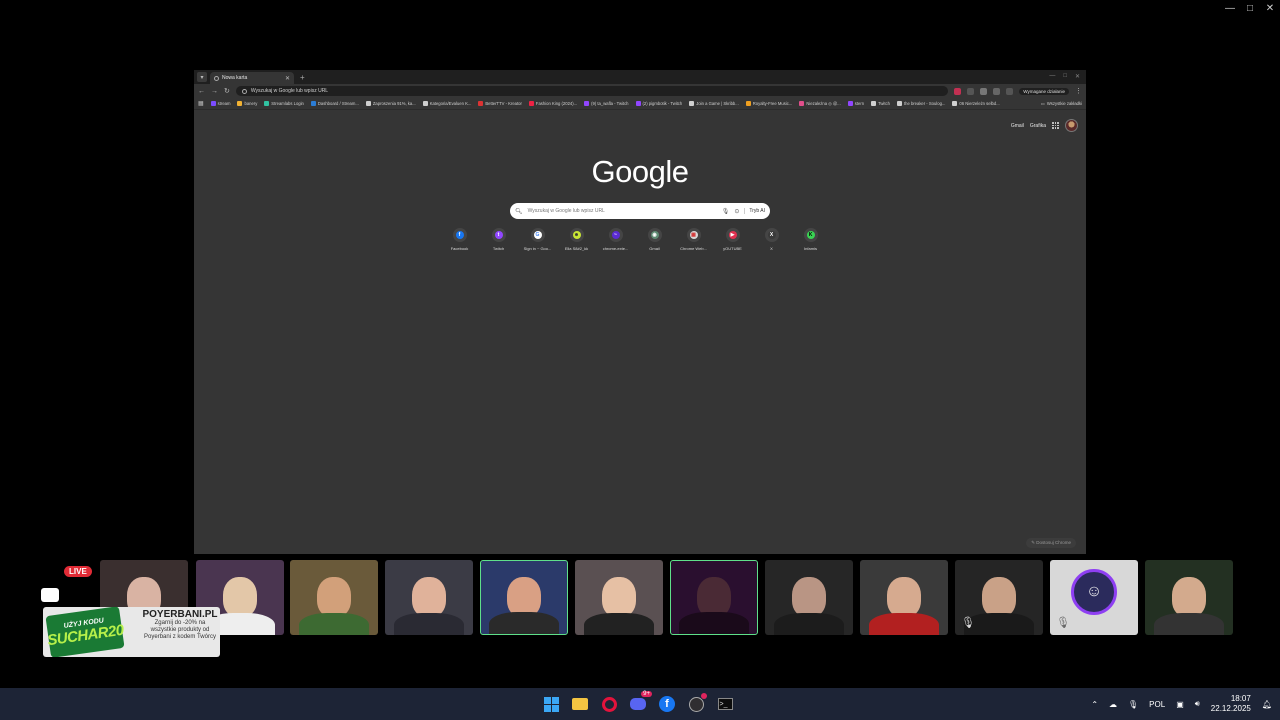 This screenshot has height=720, width=1280. What do you see at coordinates (500, 103) in the screenshot?
I see `bookmark: BetterTTV - Kreator` at bounding box center [500, 103].